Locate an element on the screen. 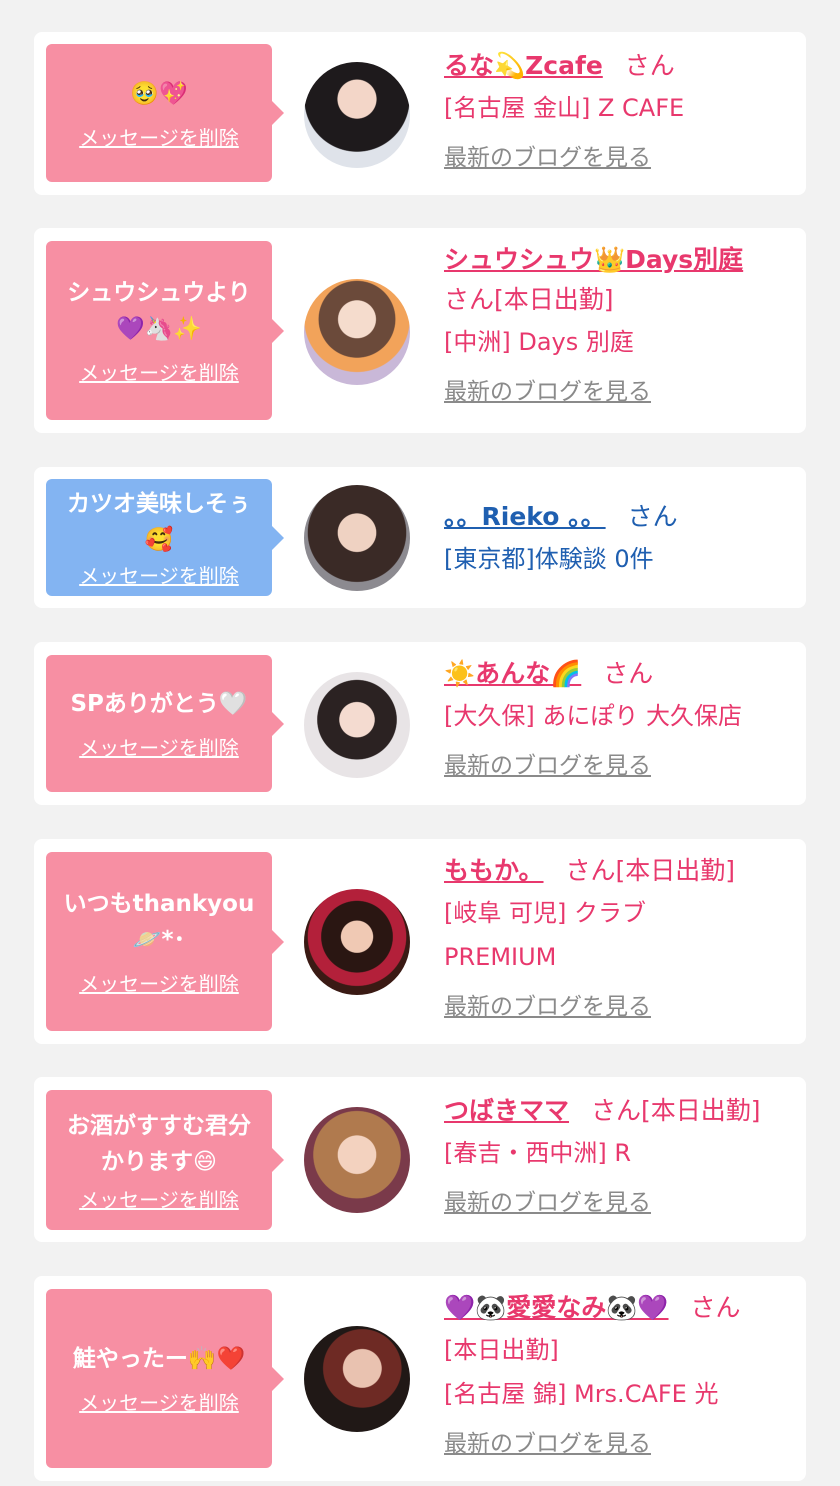 The image size is (840, 1486). shop-line: [中洲] Days 別庭 is located at coordinates (539, 342).